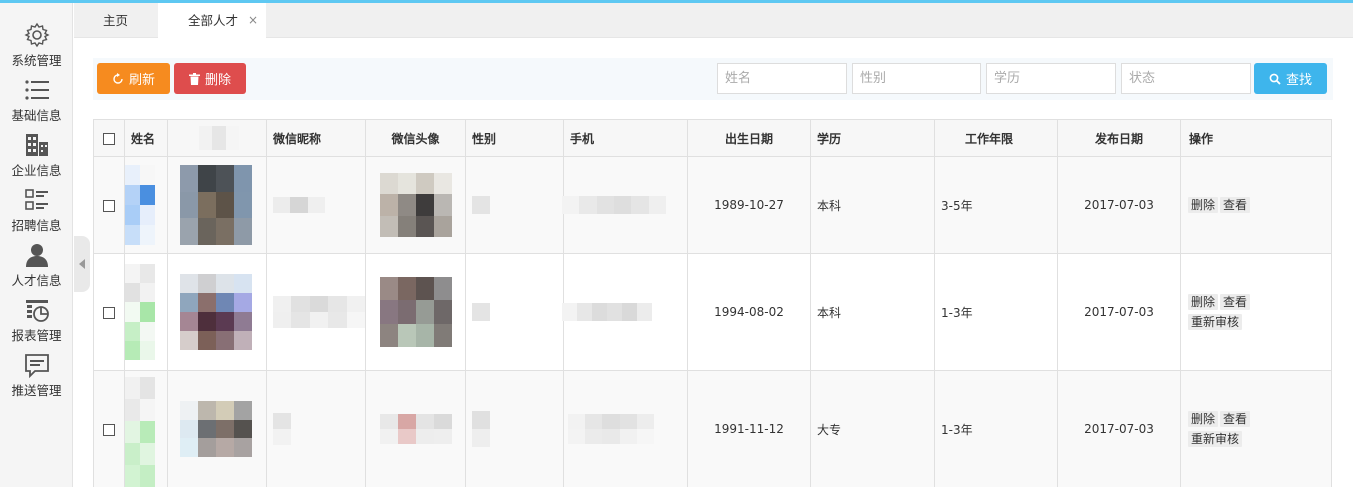  I want to click on header-gender: 性别, so click(514, 138).